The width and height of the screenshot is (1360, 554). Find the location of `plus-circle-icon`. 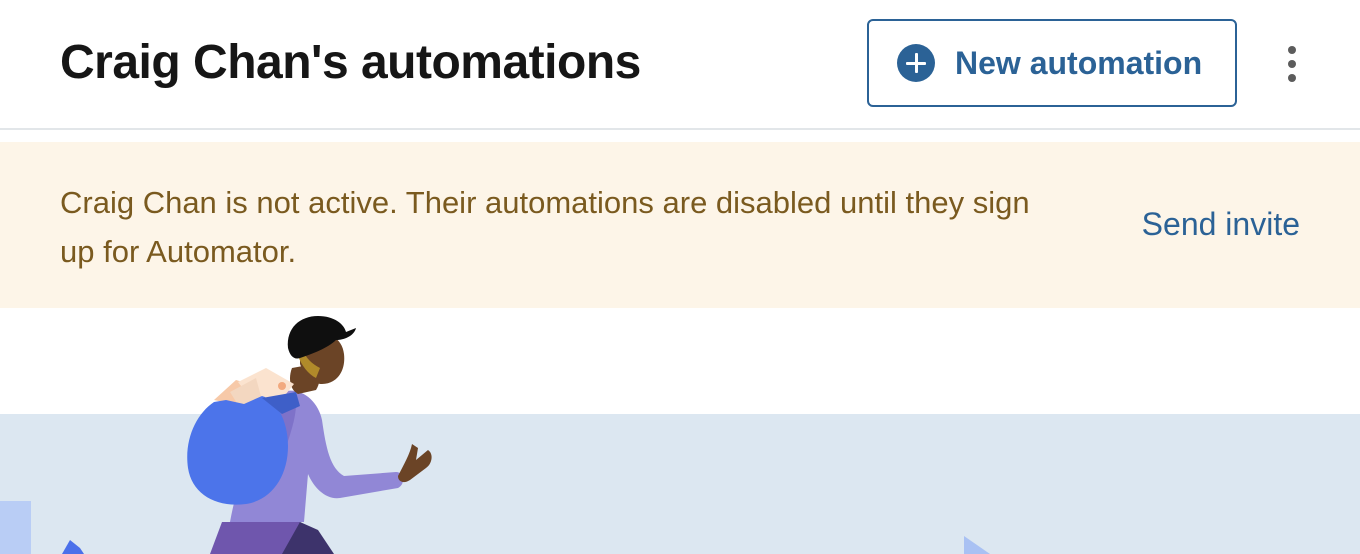

plus-circle-icon is located at coordinates (916, 63).